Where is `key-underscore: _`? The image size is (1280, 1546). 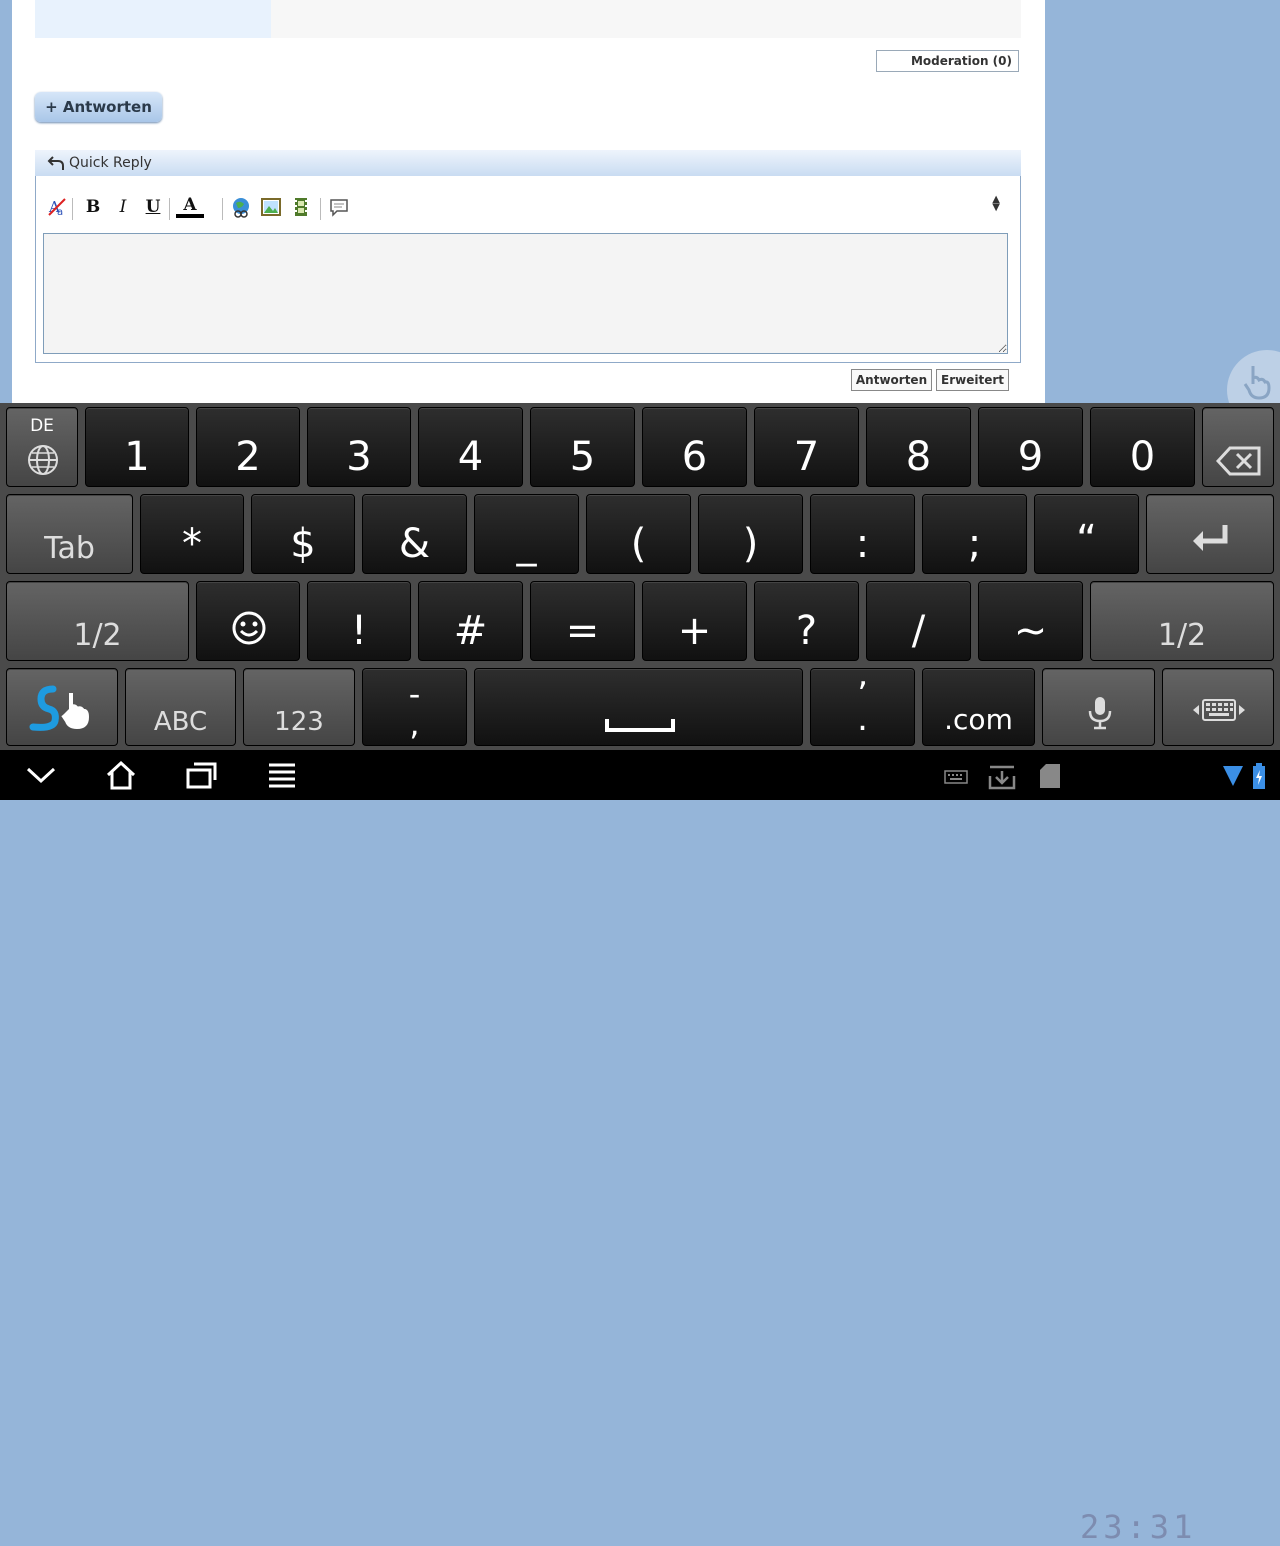 key-underscore: _ is located at coordinates (526, 534).